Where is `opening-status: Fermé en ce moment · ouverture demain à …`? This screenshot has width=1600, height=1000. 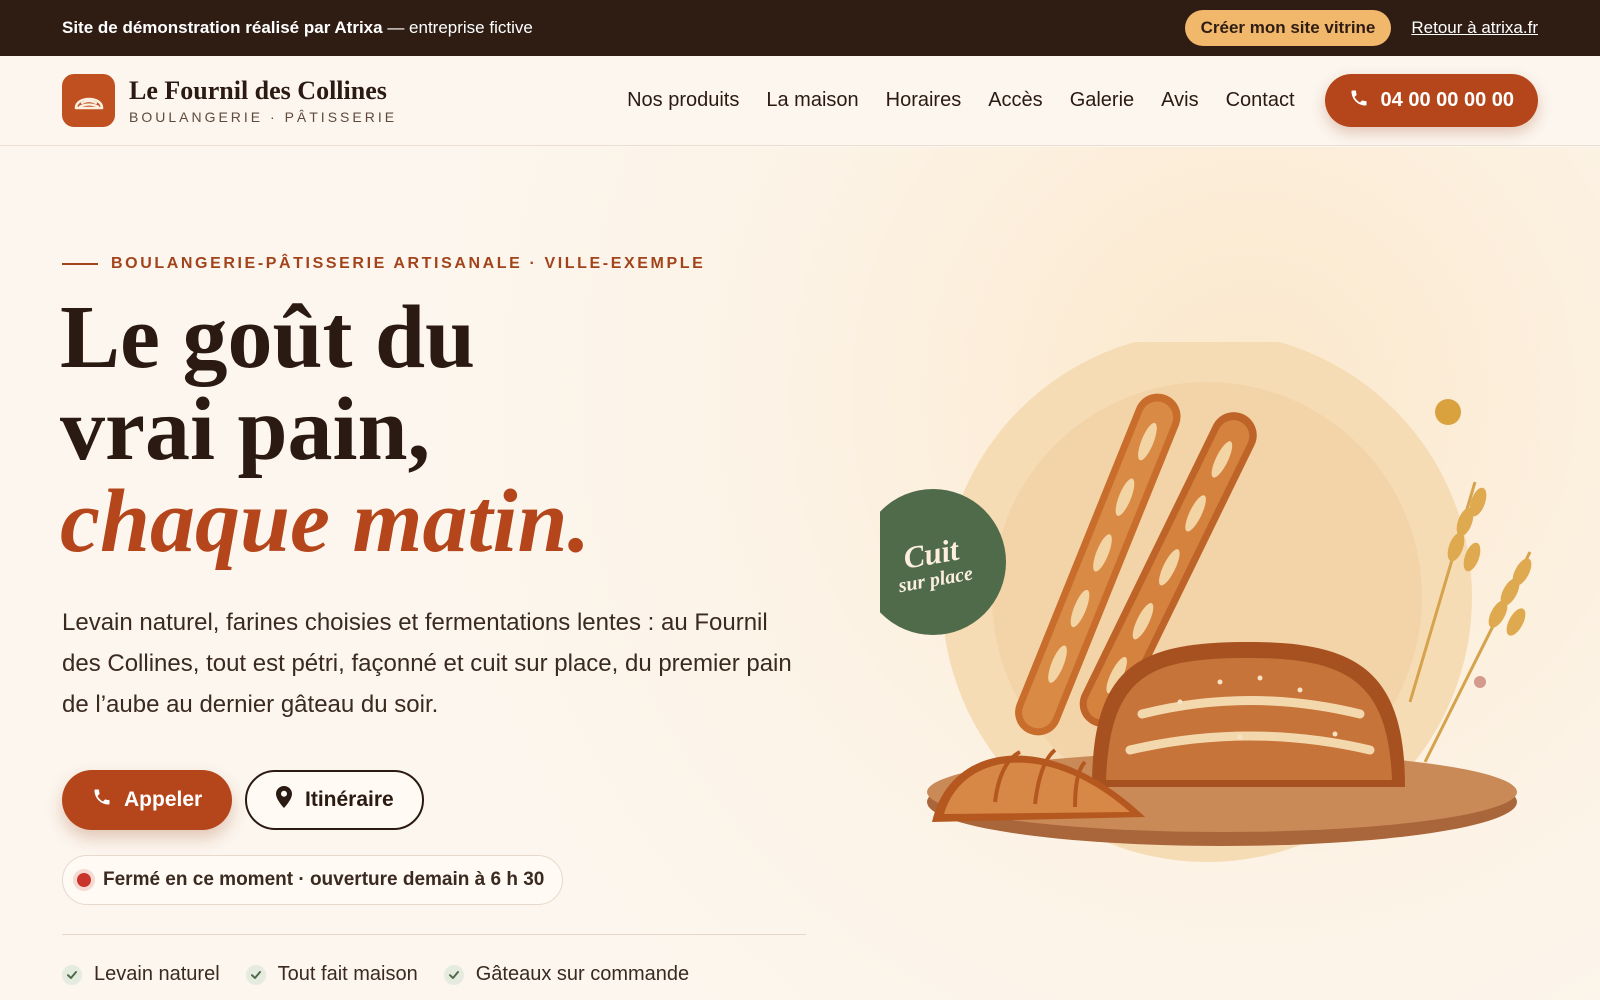
opening-status: Fermé en ce moment · ouverture demain à … is located at coordinates (313, 880).